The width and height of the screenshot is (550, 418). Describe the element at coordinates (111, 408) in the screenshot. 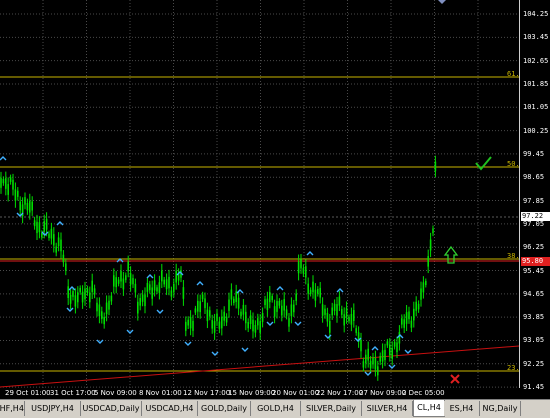

I see `chart-tab: USDCAD,Daily` at that location.